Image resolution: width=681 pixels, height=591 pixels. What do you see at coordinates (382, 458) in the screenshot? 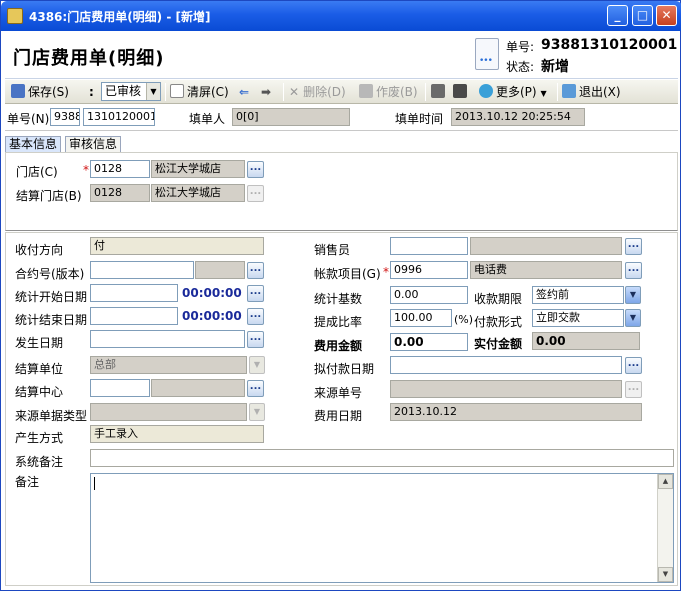
I see `sys-remark-field` at bounding box center [382, 458].